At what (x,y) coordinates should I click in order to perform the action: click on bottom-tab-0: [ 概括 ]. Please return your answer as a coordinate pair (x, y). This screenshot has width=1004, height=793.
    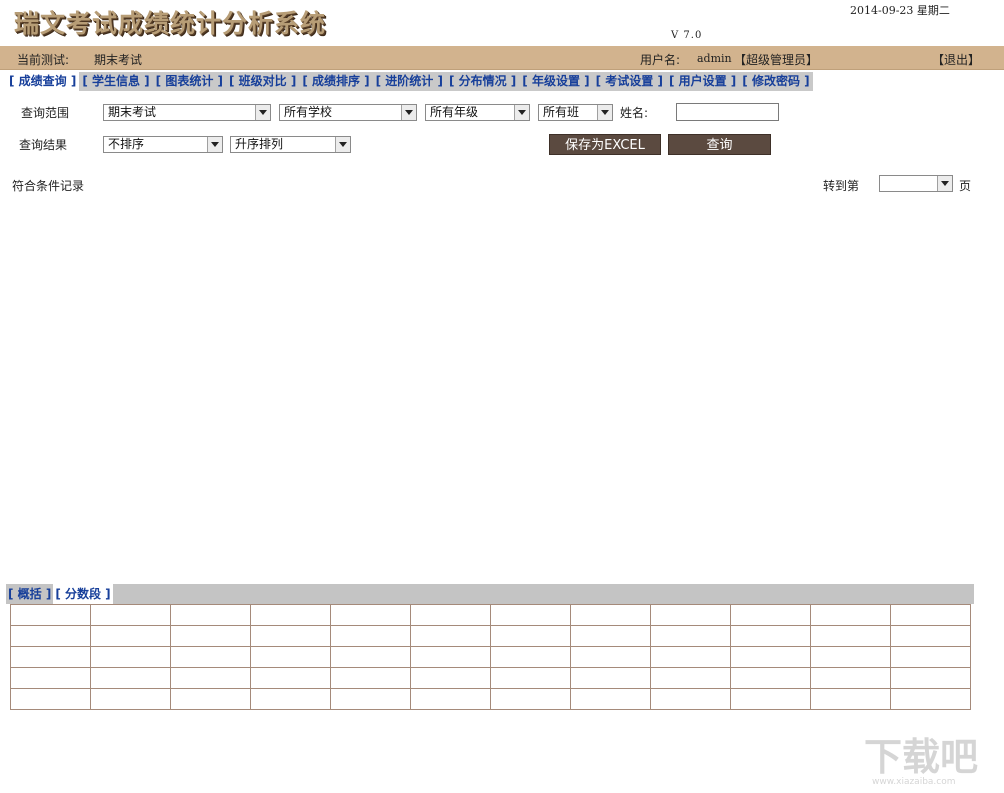
    Looking at the image, I should click on (30, 594).